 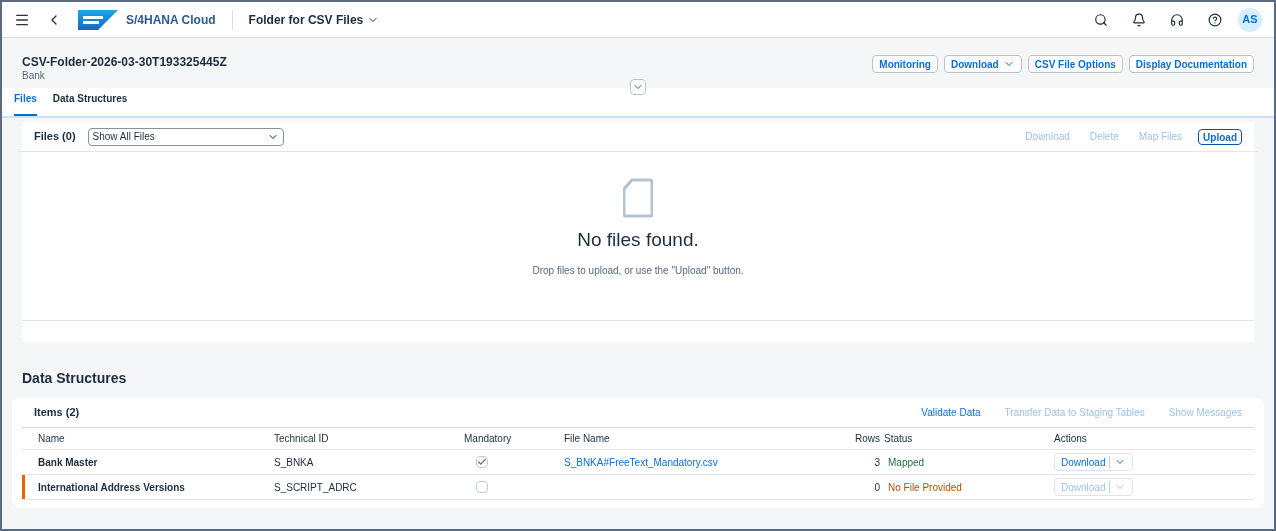 What do you see at coordinates (982, 64) in the screenshot?
I see `header-action-button: Download` at bounding box center [982, 64].